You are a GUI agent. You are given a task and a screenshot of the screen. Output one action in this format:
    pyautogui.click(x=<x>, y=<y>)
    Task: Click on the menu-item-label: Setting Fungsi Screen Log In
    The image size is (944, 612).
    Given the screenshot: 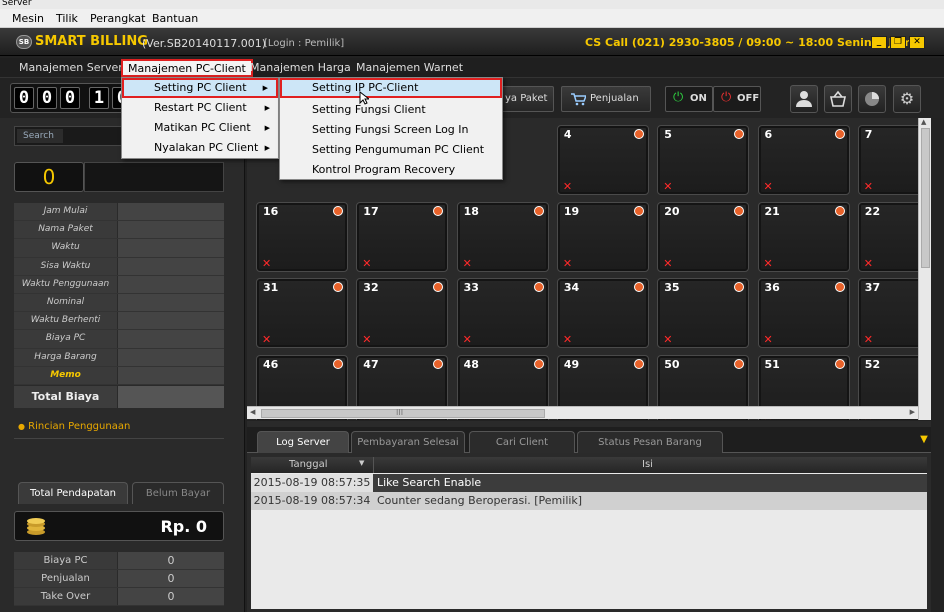 What is the action you would take?
    pyautogui.click(x=390, y=129)
    